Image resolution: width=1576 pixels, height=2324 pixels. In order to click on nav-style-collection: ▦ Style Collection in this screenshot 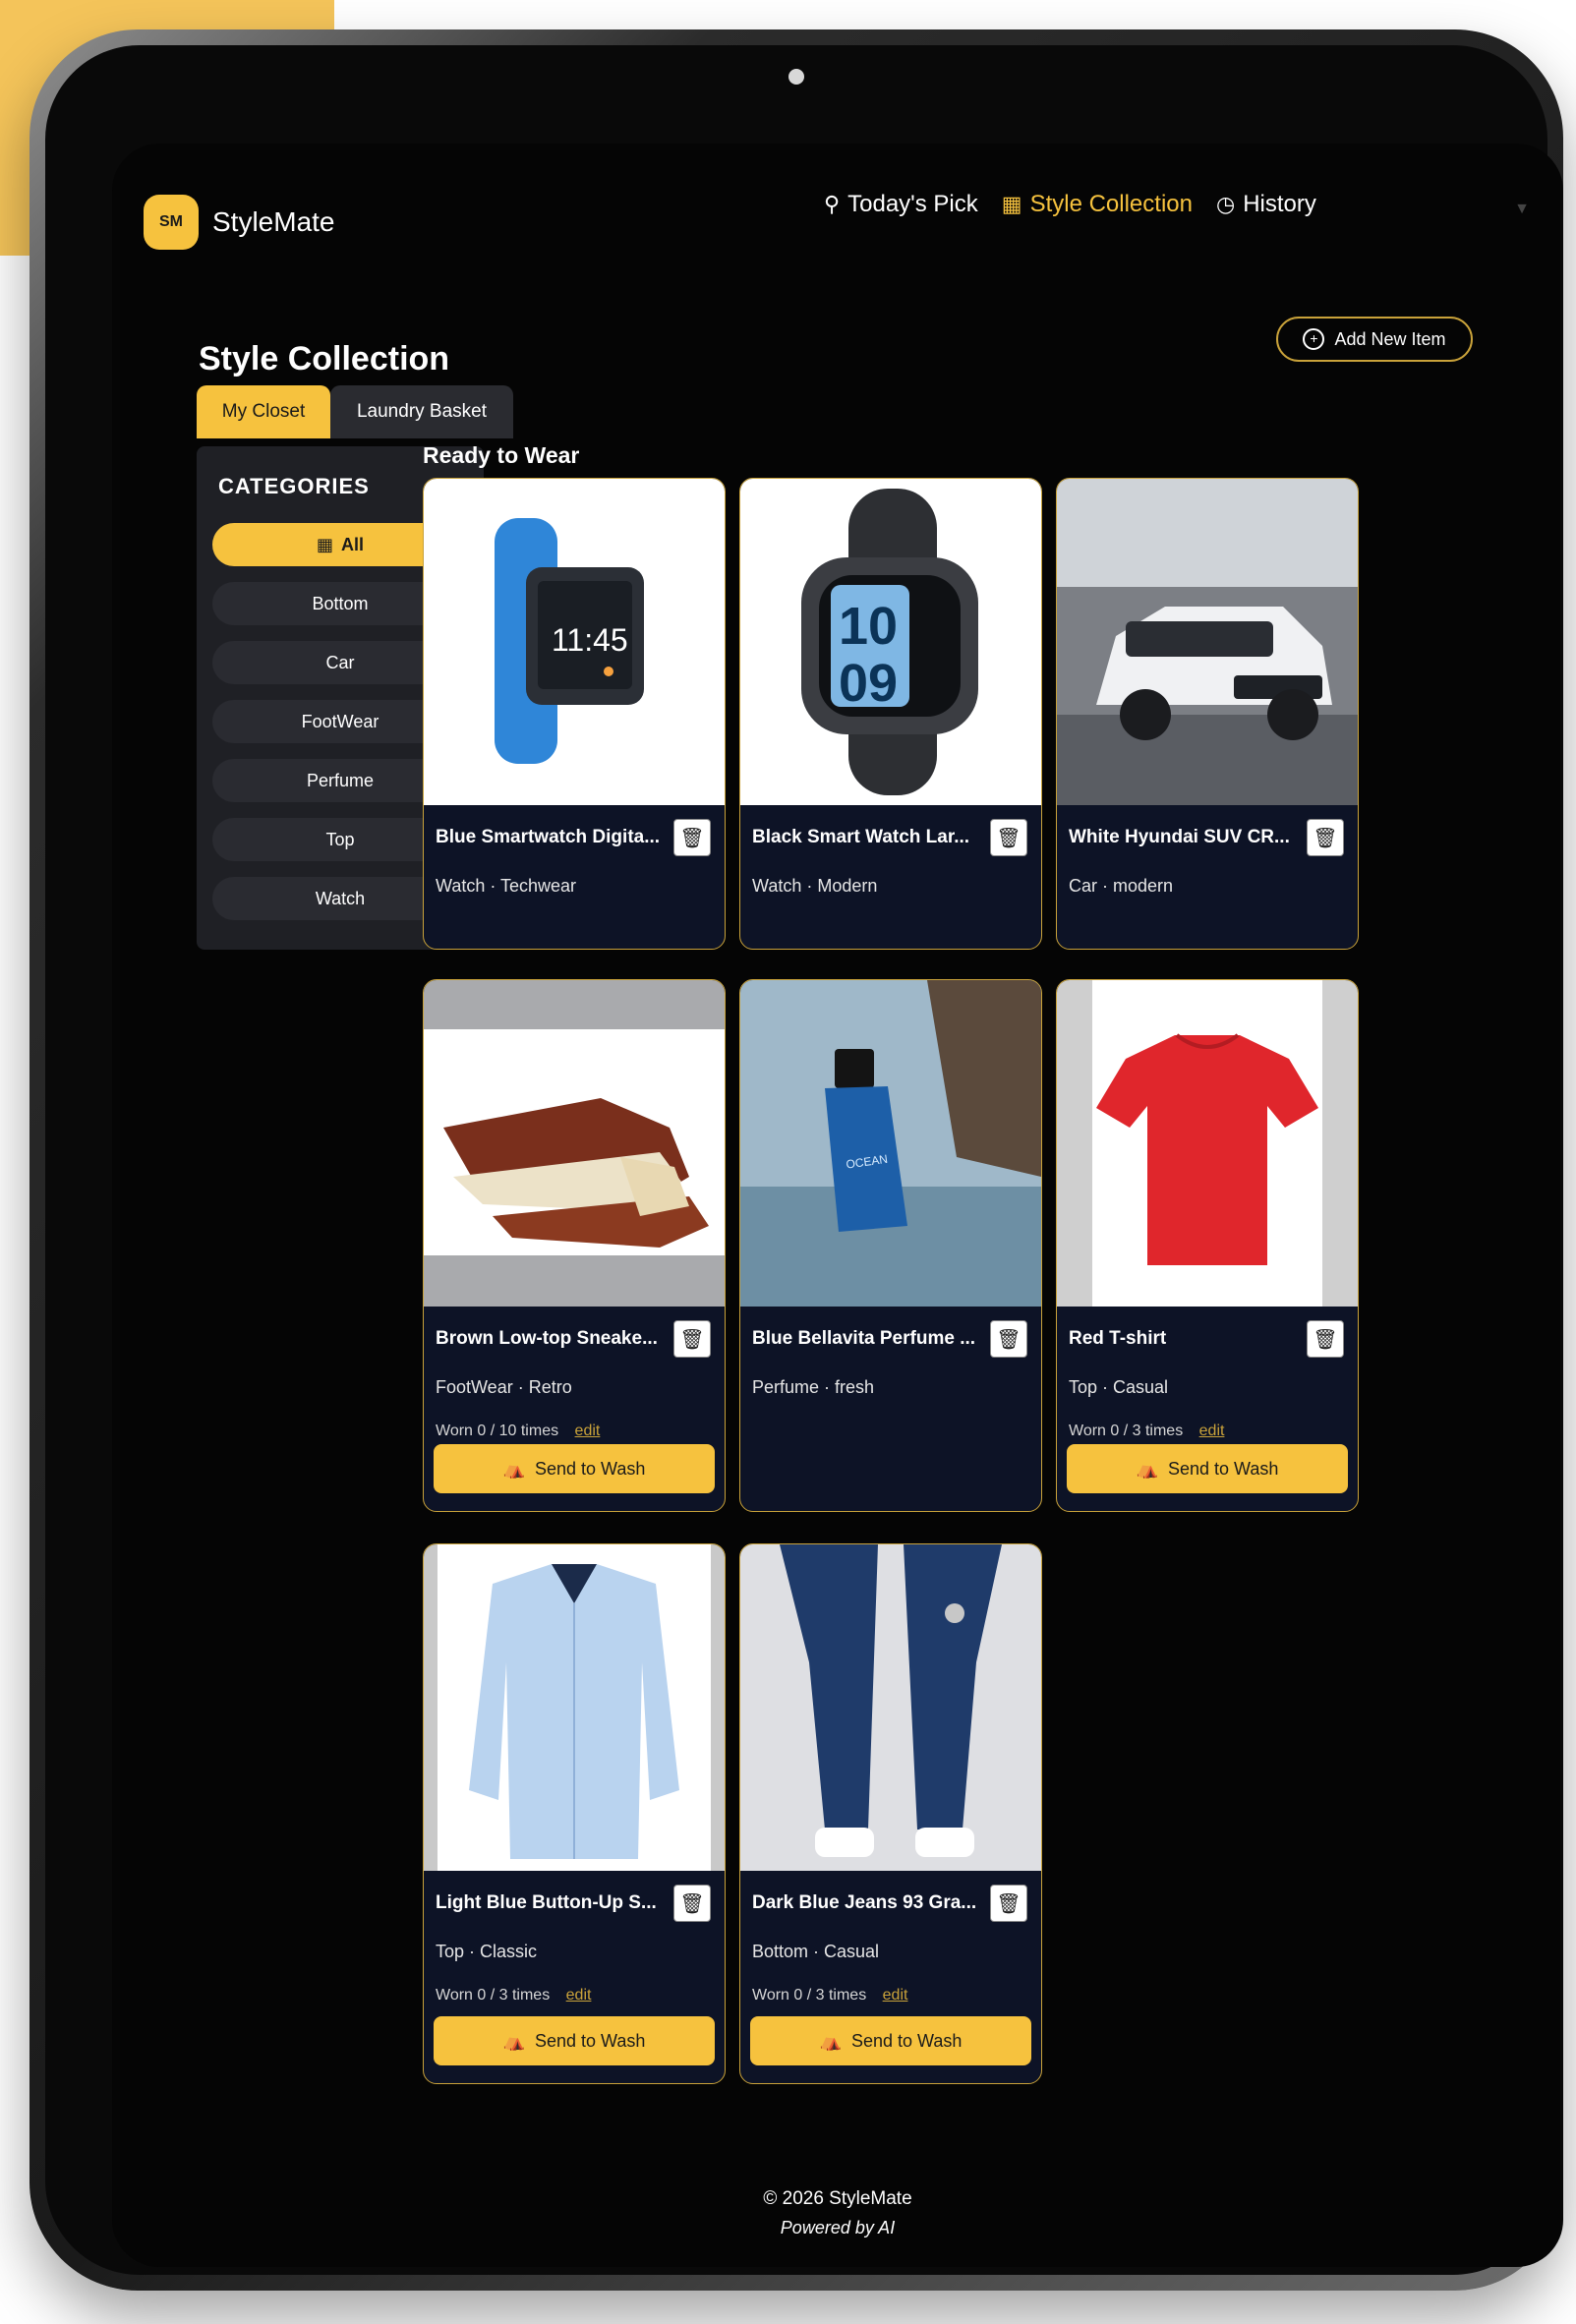, I will do `click(1097, 204)`.